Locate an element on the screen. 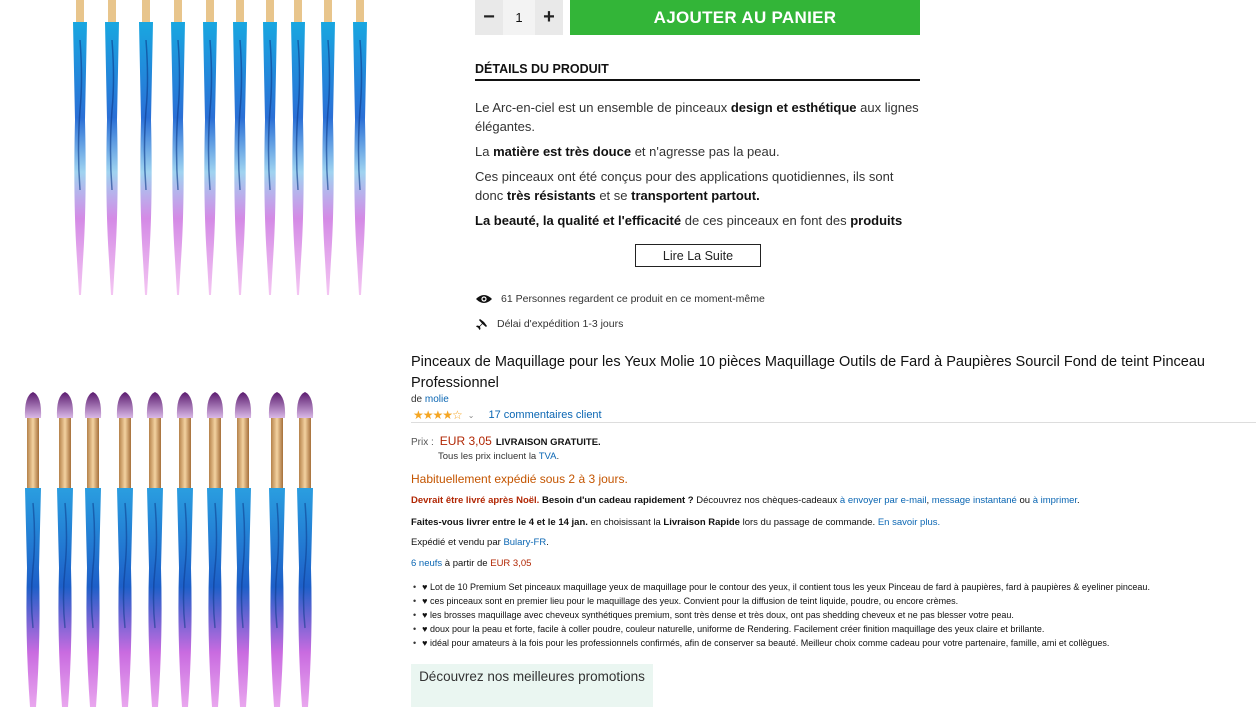 Image resolution: width=1256 pixels, height=707 pixels. quantity-value: 1 is located at coordinates (519, 17).